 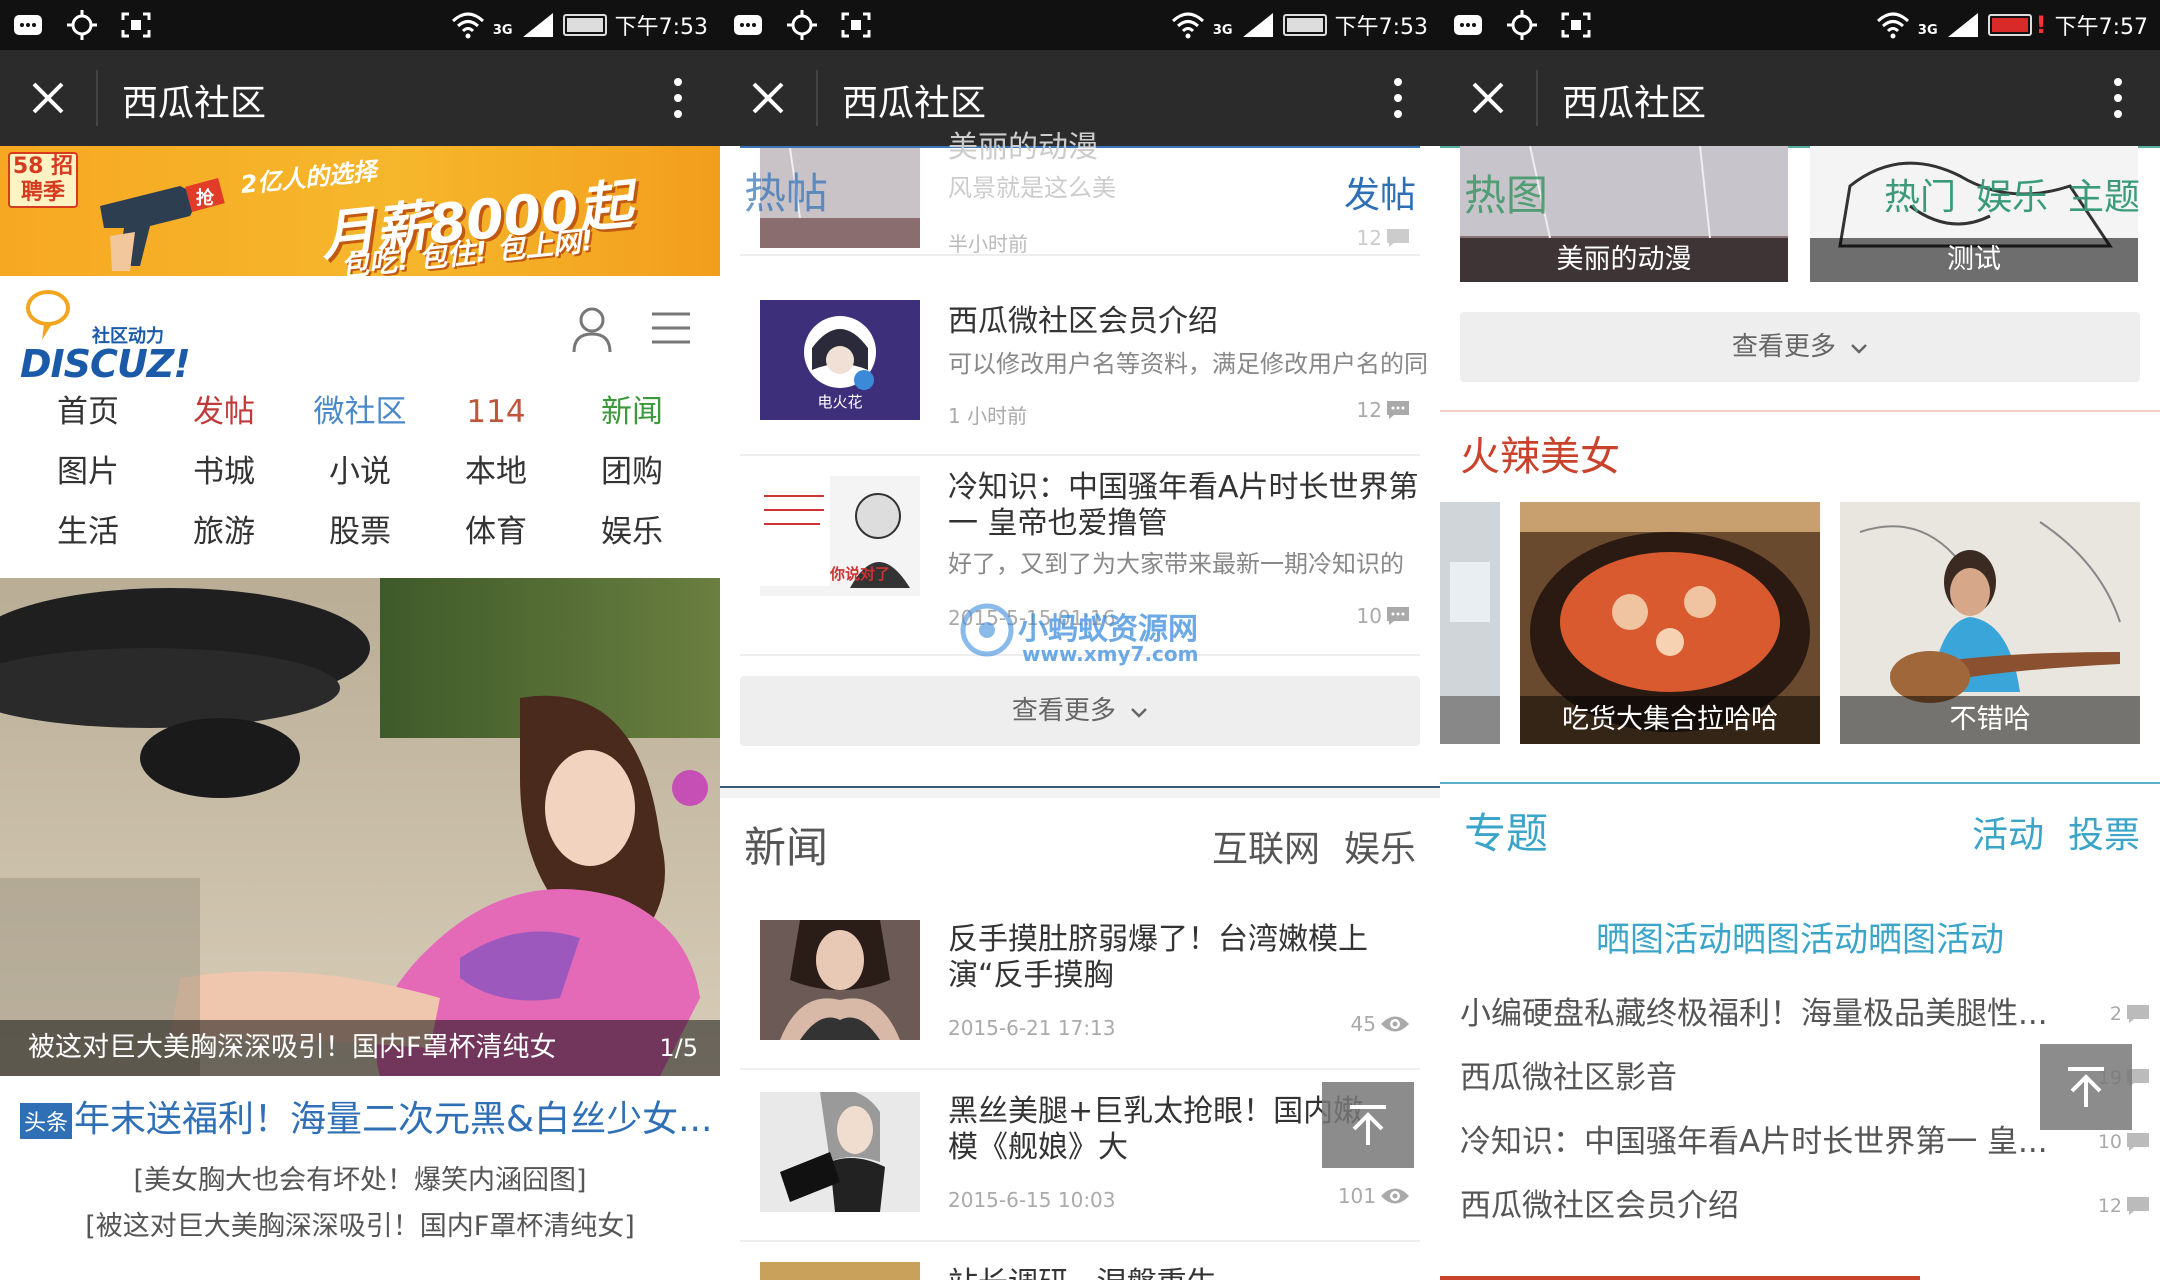 I want to click on watermark-url: www.xmy7.com, so click(x=1110, y=654).